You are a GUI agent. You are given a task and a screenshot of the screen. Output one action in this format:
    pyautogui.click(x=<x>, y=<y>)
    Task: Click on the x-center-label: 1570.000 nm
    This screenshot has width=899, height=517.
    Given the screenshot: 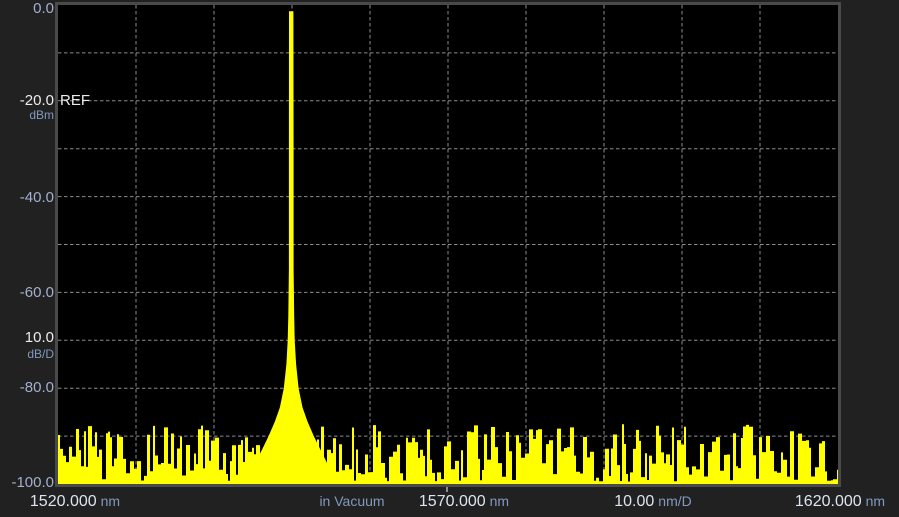 What is the action you would take?
    pyautogui.click(x=464, y=501)
    